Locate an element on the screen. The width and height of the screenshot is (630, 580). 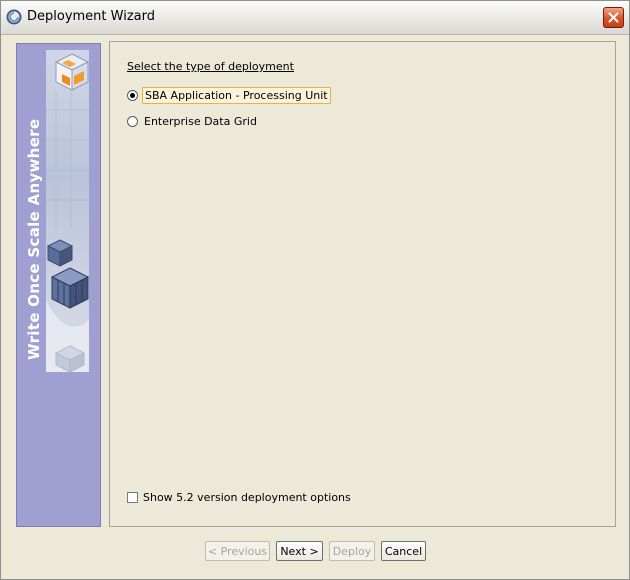
radio-enterprise-data-grid: Enterprise Data Grid is located at coordinates (193, 121).